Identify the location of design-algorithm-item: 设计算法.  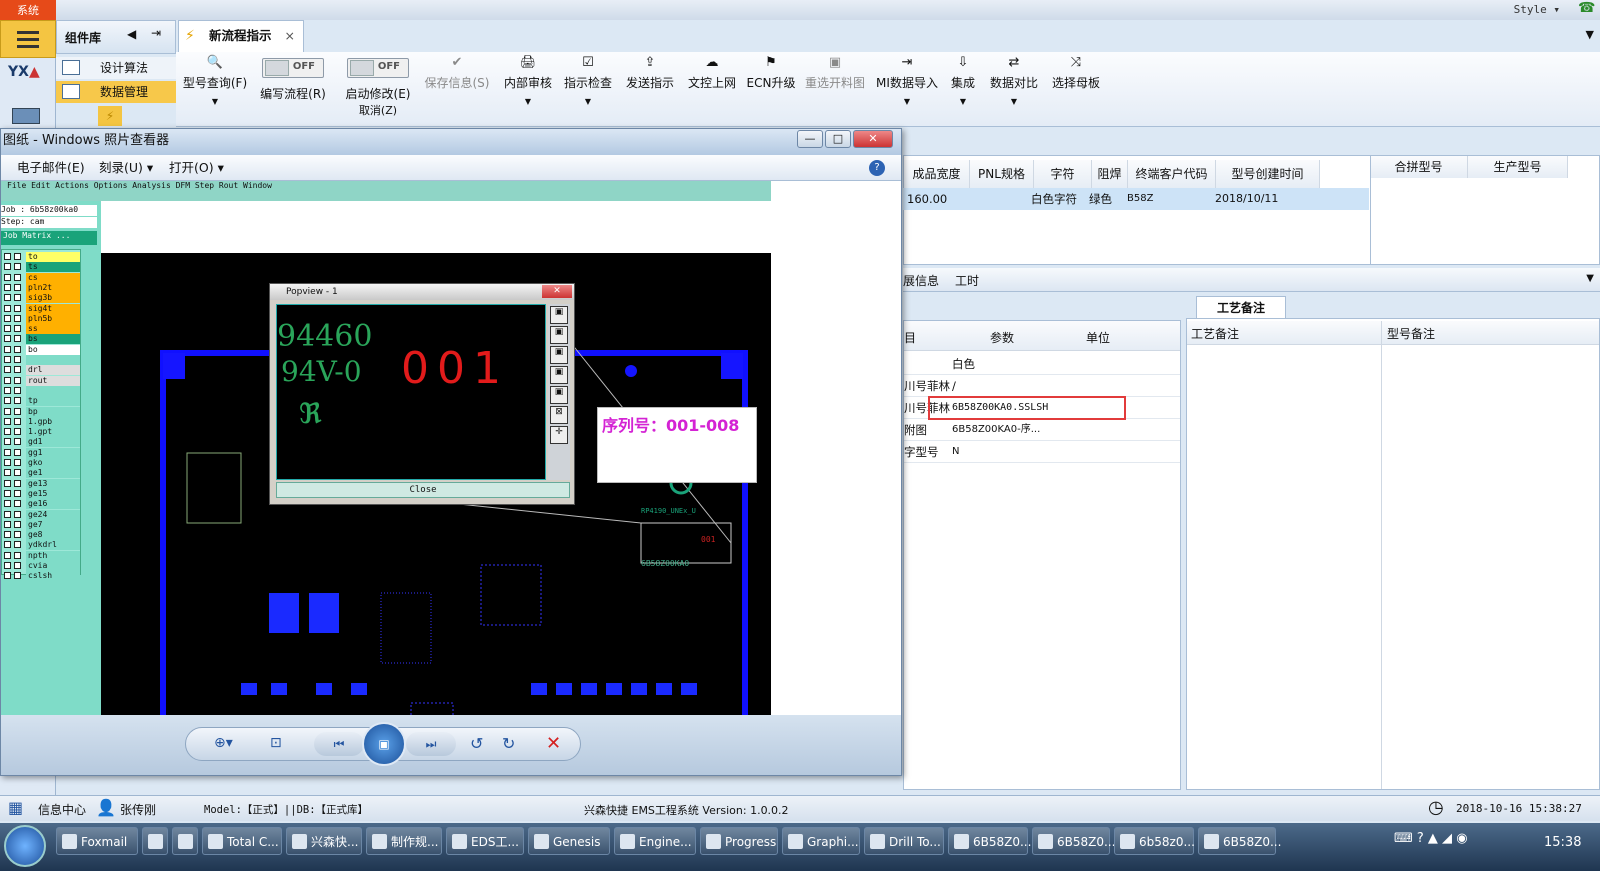
(116, 68).